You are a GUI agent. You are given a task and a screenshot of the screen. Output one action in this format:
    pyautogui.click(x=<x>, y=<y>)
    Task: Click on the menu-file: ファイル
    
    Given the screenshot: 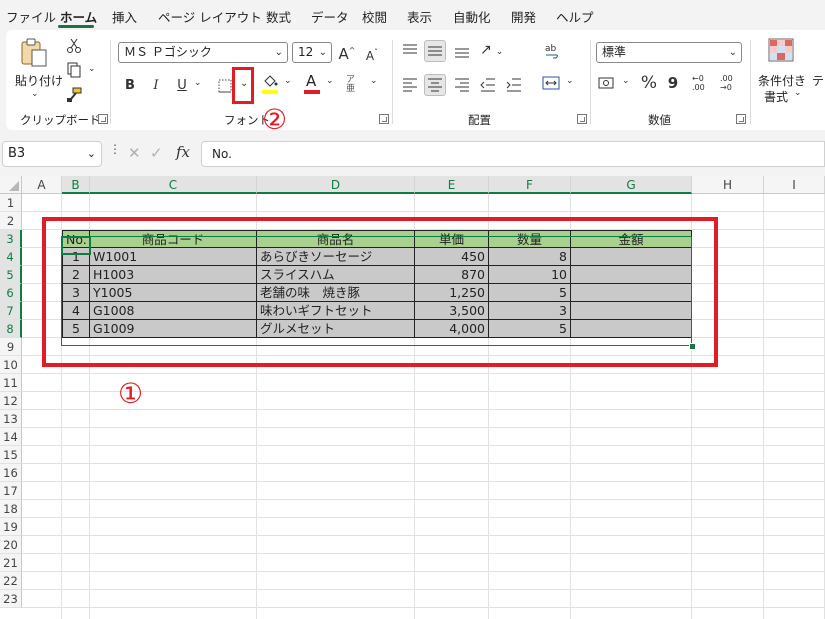 What is the action you would take?
    pyautogui.click(x=31, y=16)
    